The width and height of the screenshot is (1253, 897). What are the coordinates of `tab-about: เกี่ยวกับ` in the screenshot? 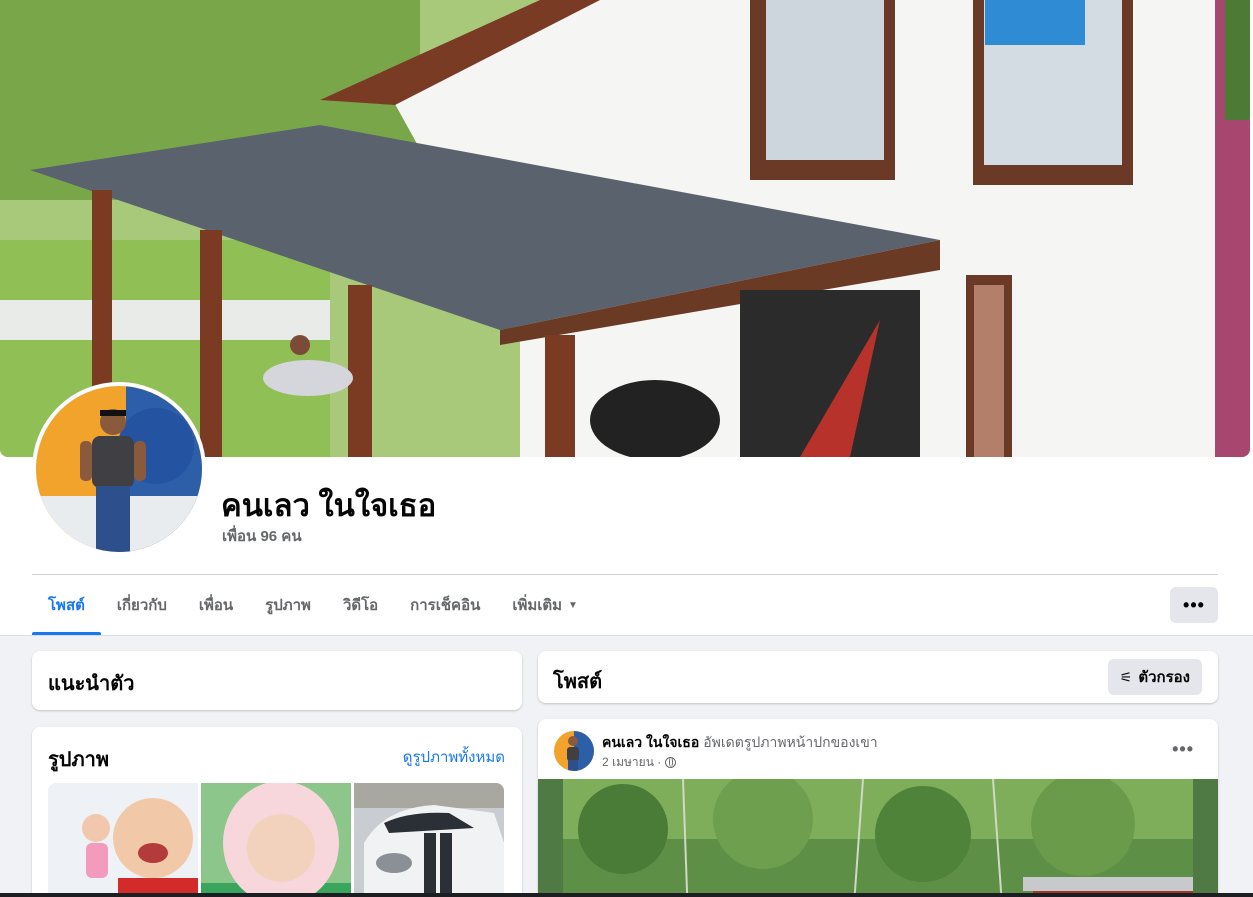 It's located at (142, 605).